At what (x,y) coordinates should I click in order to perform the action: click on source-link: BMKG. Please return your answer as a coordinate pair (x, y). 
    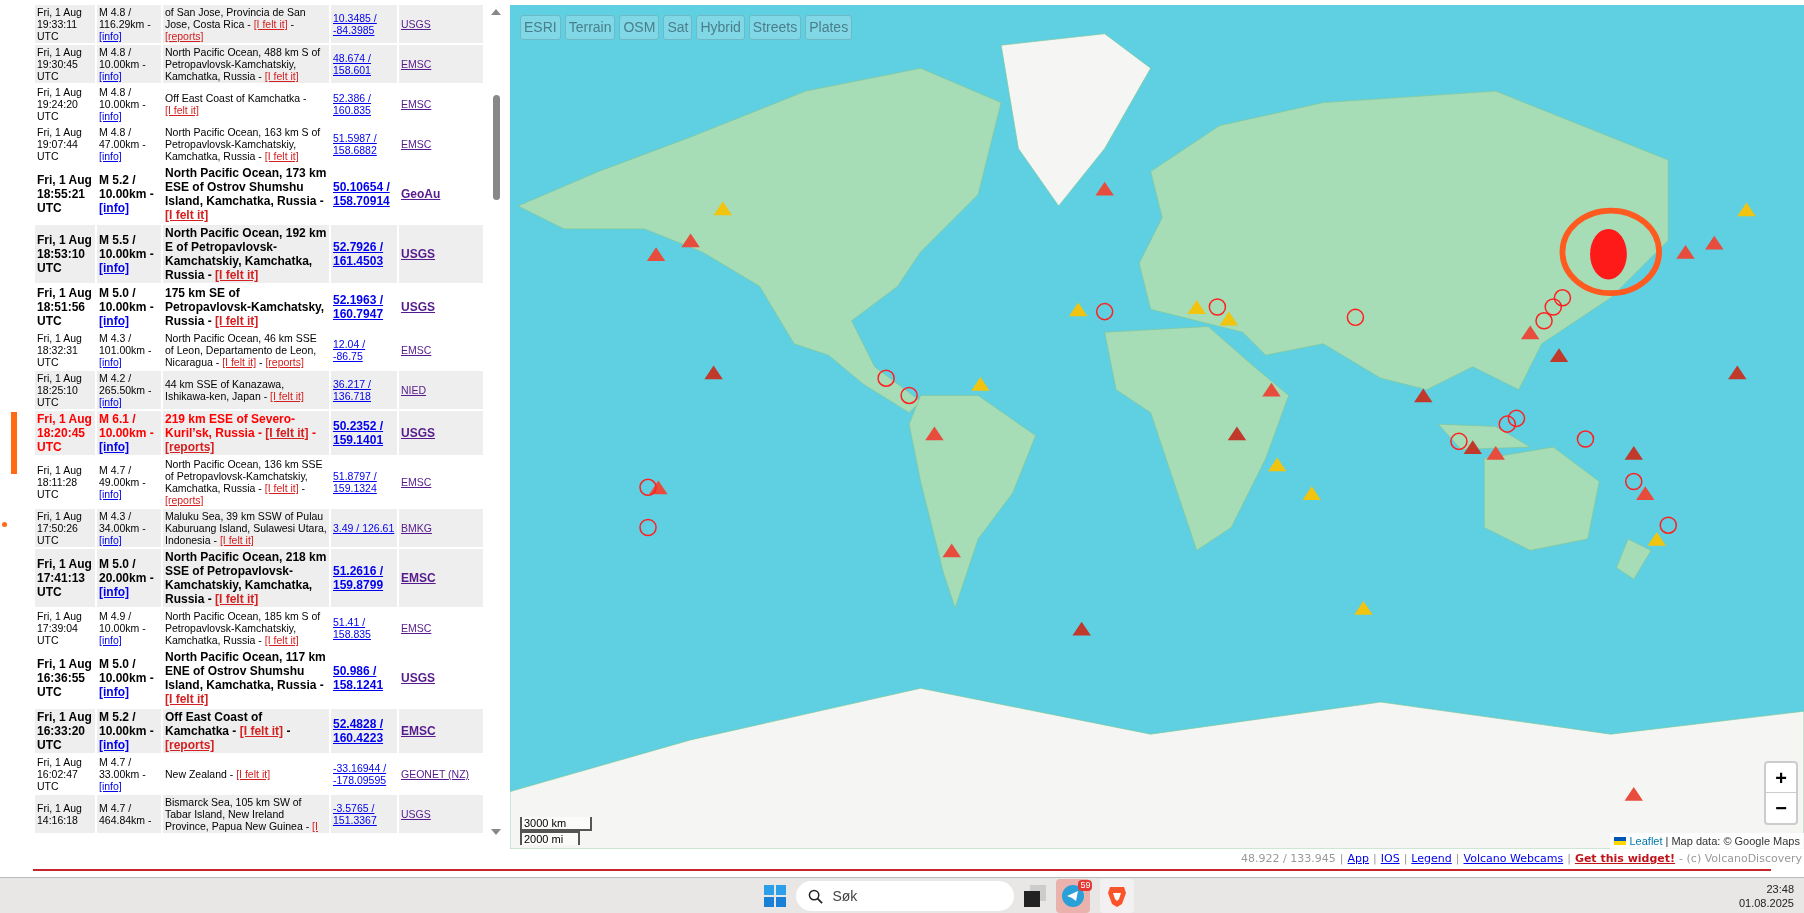
    Looking at the image, I should click on (416, 528).